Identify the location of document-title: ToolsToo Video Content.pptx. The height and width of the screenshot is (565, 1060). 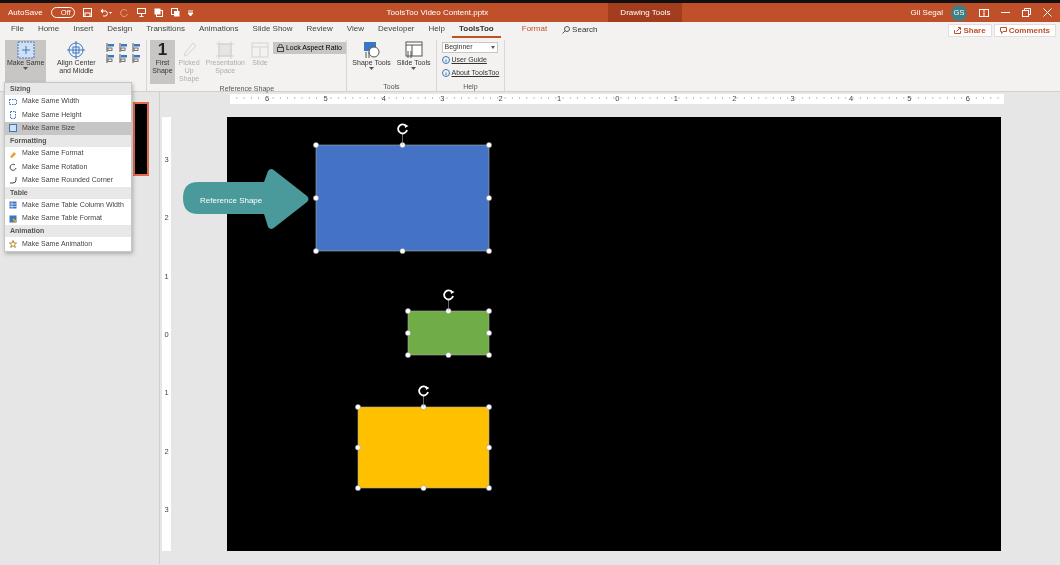
(437, 12).